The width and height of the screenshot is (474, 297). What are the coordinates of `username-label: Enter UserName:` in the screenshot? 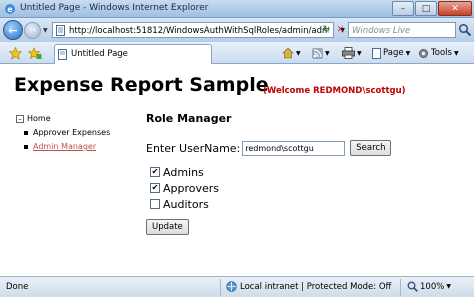 It's located at (193, 148).